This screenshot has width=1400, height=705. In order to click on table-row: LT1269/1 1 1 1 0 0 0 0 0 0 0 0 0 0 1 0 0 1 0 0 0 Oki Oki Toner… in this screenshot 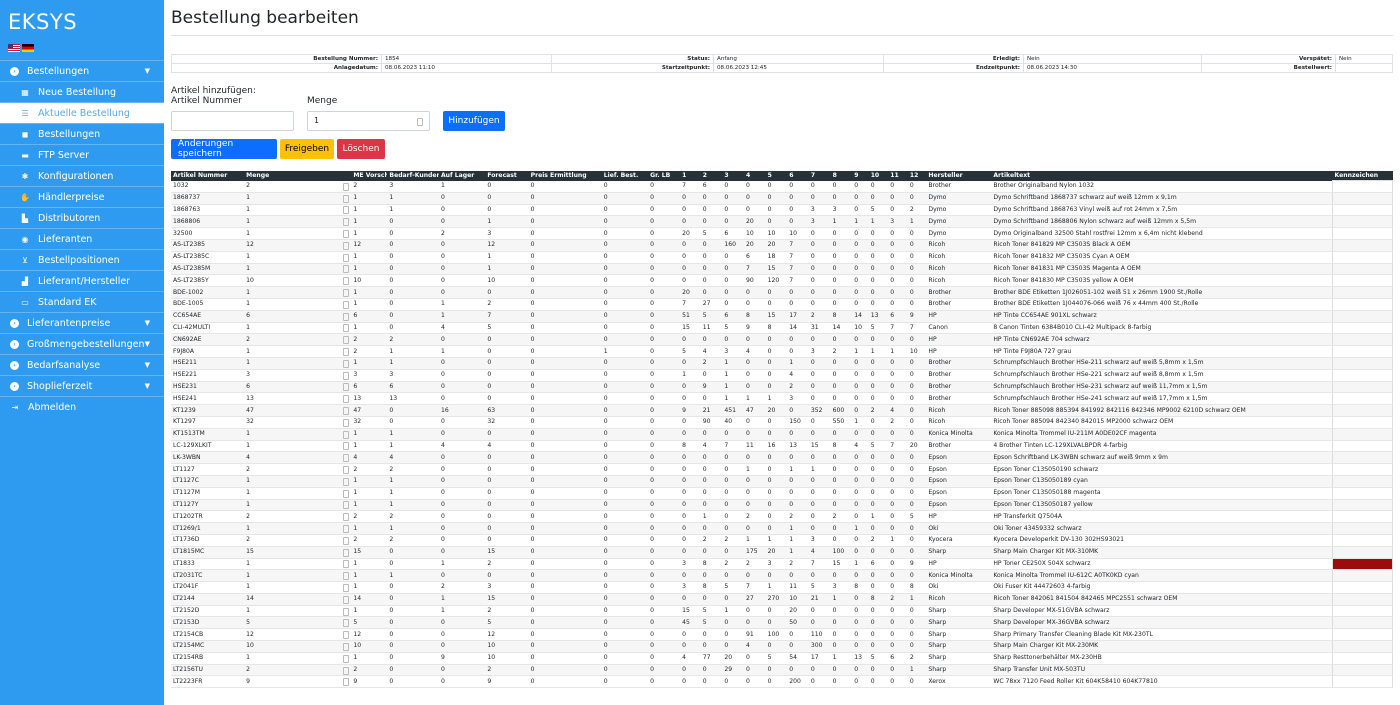, I will do `click(782, 528)`.